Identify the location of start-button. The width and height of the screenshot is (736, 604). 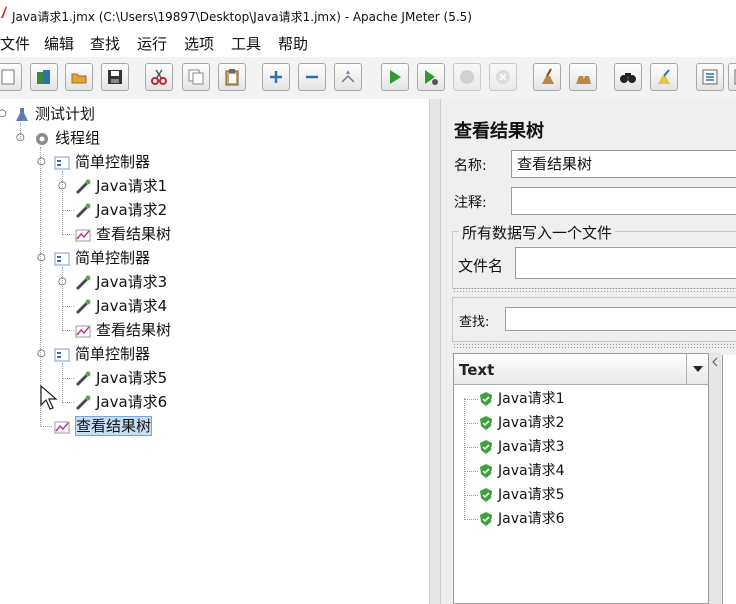
(395, 77).